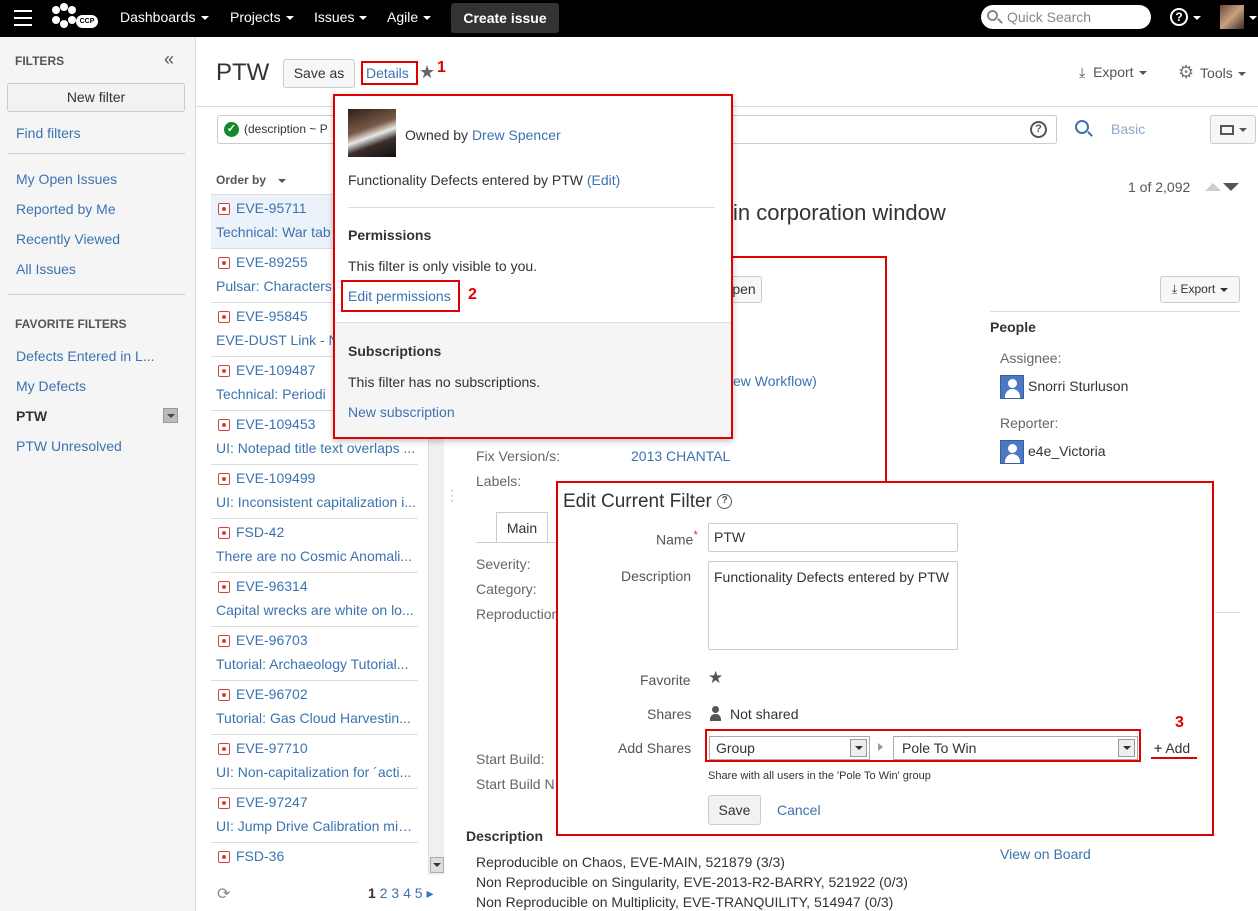 Image resolution: width=1258 pixels, height=911 pixels. Describe the element at coordinates (46, 269) in the screenshot. I see `sidebar-item-all-issues: All Issues` at that location.